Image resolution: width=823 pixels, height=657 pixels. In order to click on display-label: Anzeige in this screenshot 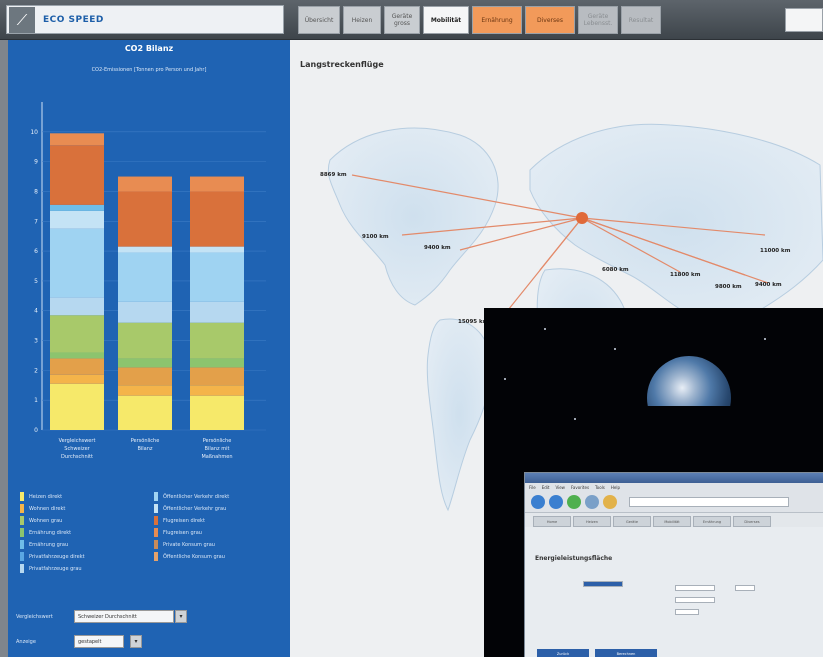, I will do `click(26, 641)`.